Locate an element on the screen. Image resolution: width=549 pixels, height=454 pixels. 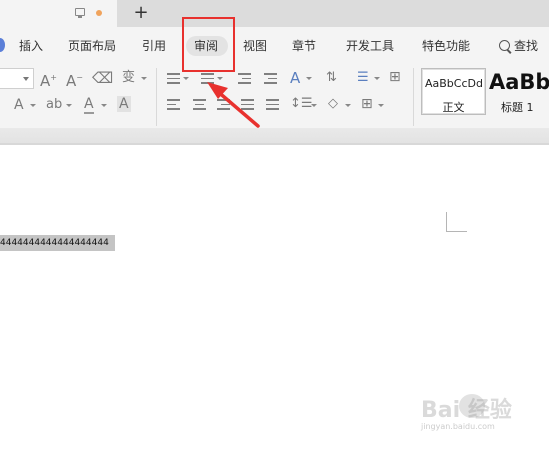
highlight-color-icon: ab is located at coordinates (54, 105).